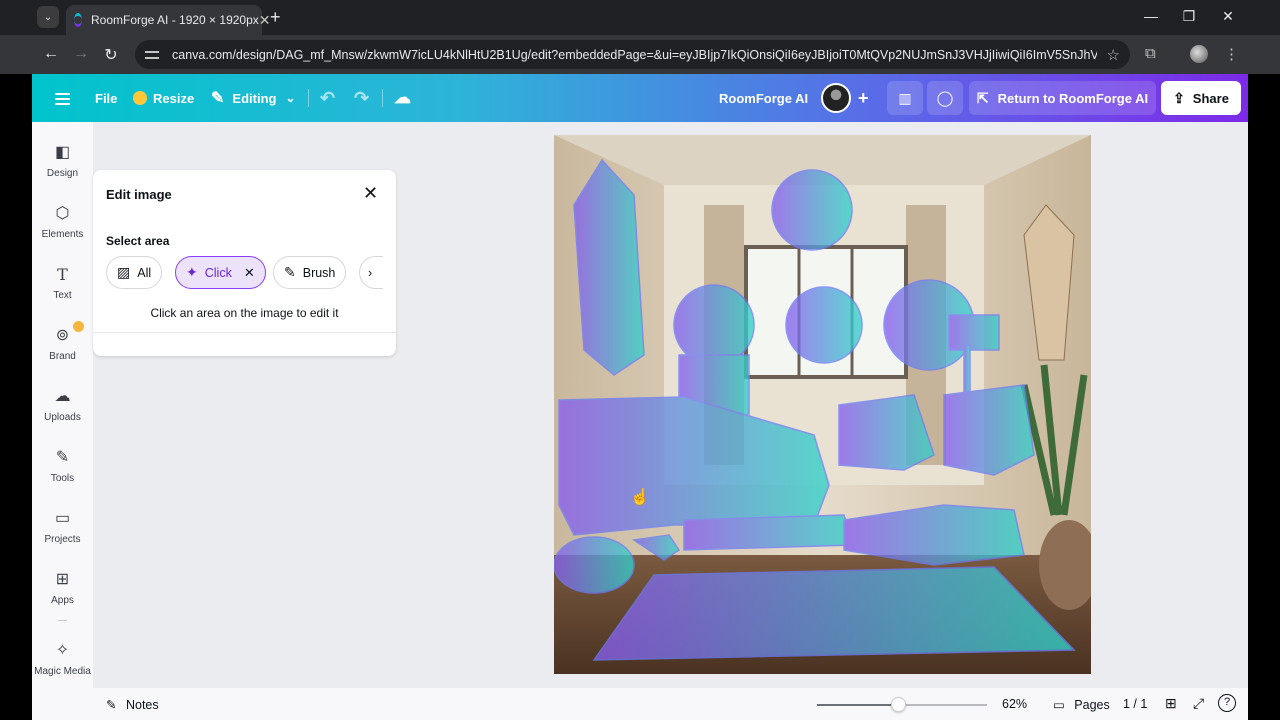  Describe the element at coordinates (1171, 703) in the screenshot. I see `grid-view-icon: ⊞` at that location.